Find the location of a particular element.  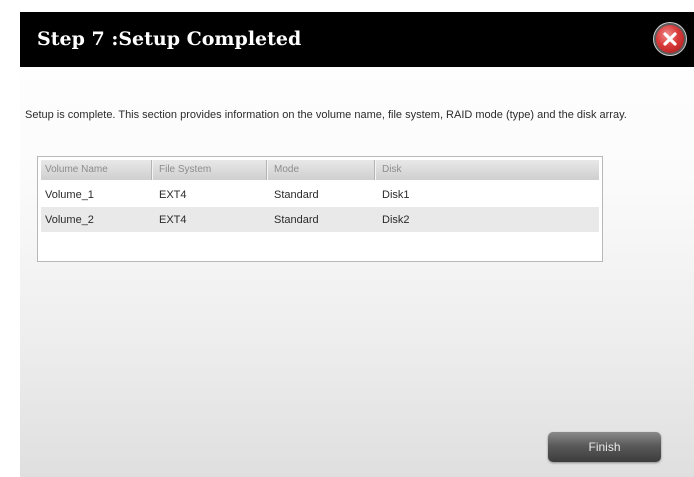

close-button is located at coordinates (670, 39).